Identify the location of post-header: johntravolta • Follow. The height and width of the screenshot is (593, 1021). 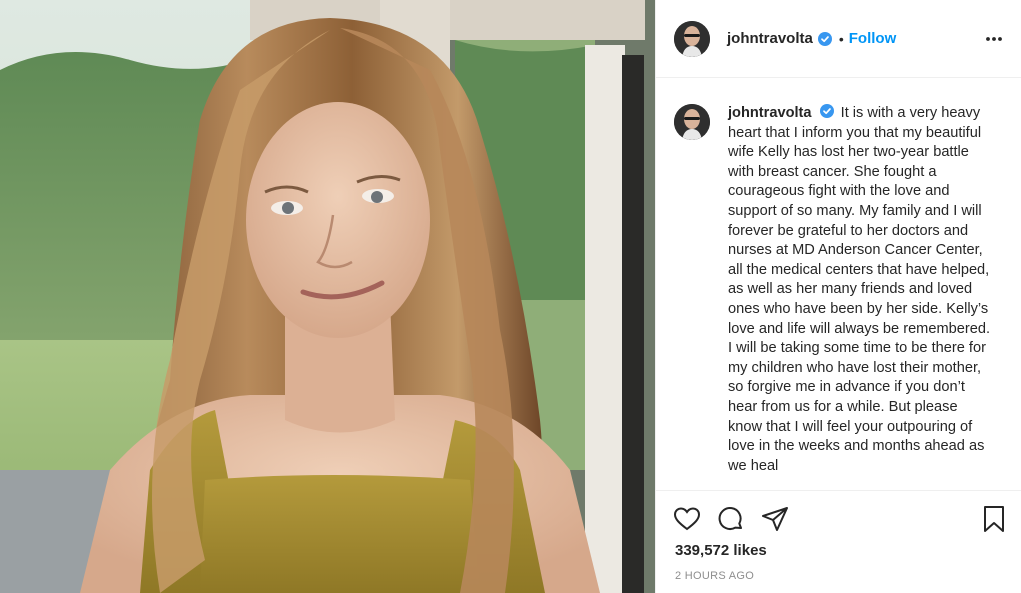
(838, 39).